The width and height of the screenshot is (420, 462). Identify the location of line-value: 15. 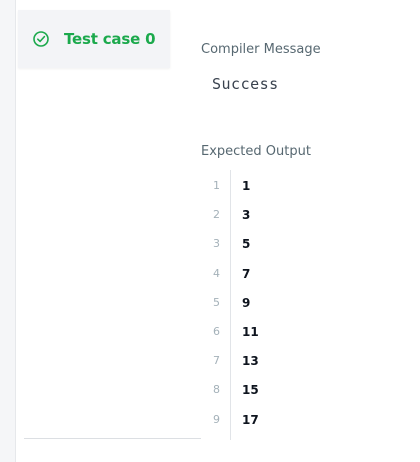
(250, 390).